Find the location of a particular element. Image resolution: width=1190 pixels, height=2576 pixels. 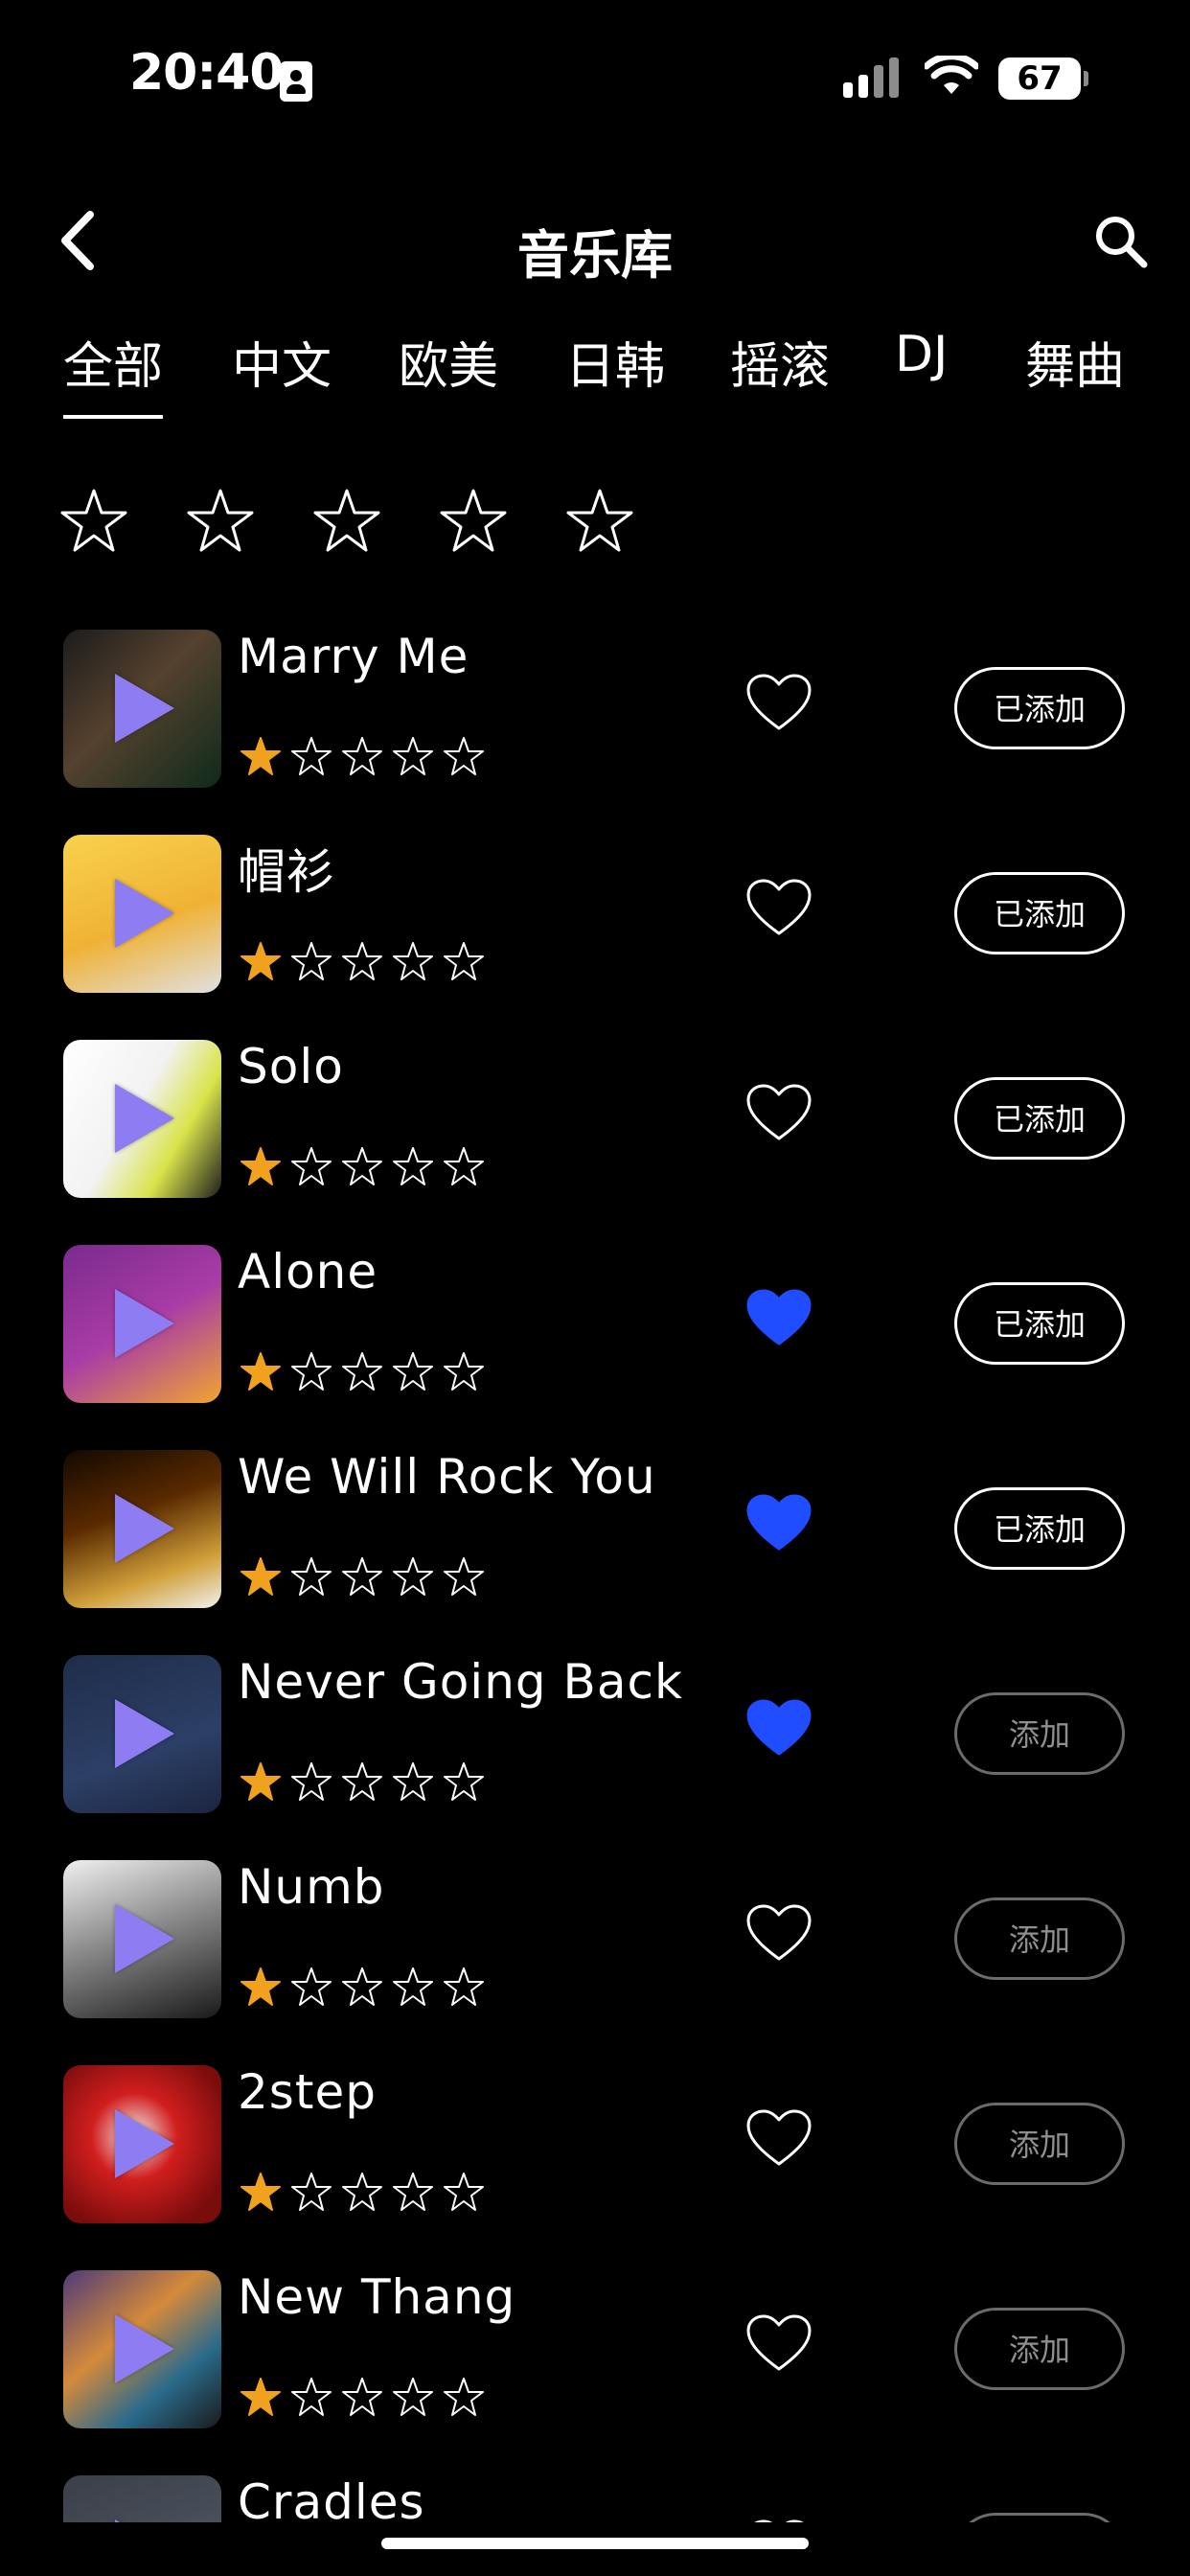

song-row: We Will Rock You 已添加 is located at coordinates (595, 1545).